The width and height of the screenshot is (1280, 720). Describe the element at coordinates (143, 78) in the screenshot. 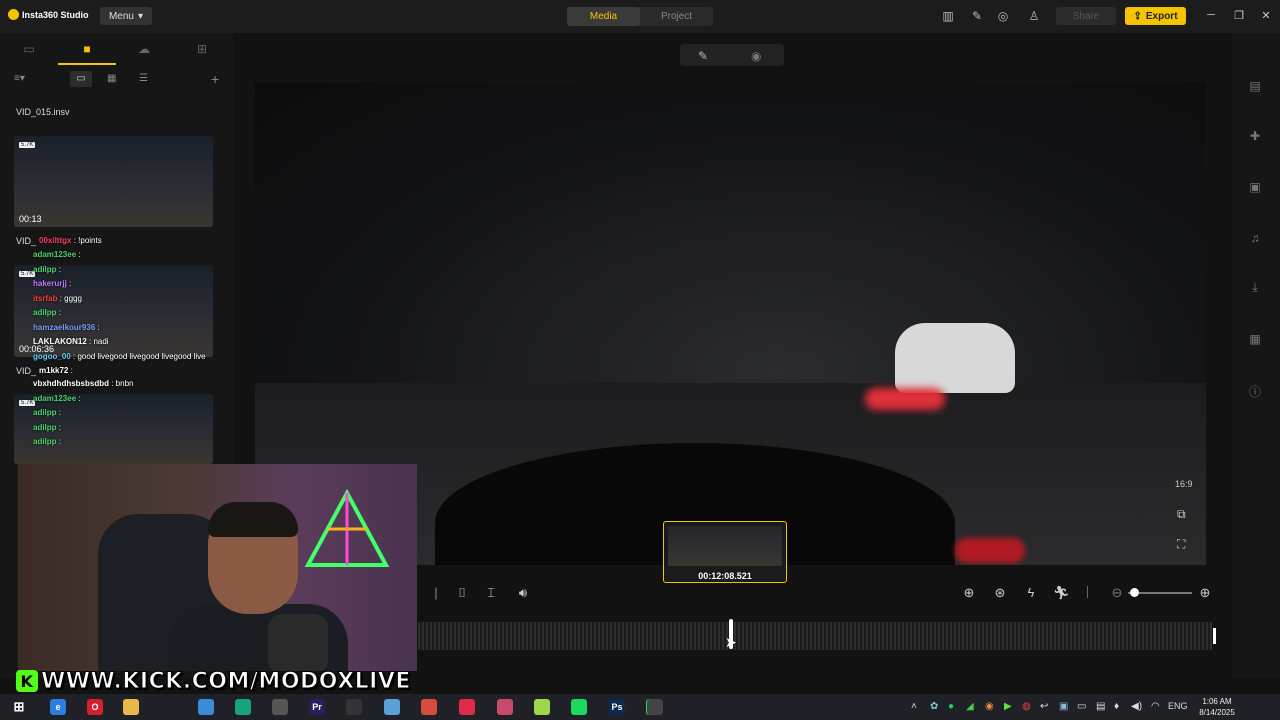

I see `list-view-icon: ☰` at that location.